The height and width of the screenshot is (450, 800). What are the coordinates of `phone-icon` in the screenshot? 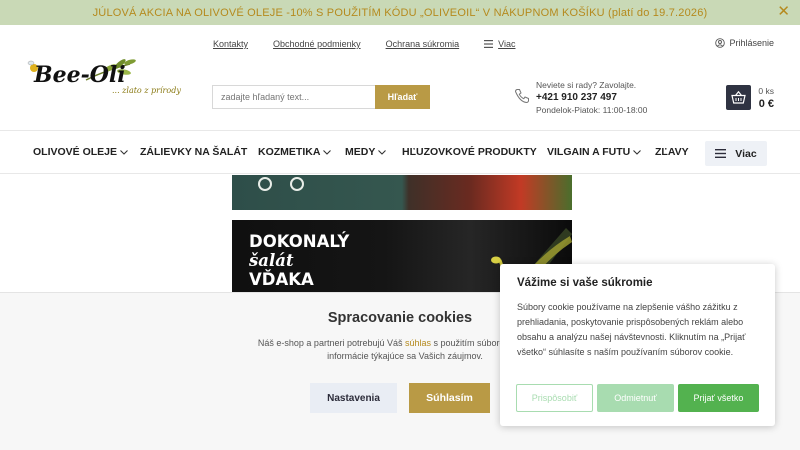 It's located at (521, 96).